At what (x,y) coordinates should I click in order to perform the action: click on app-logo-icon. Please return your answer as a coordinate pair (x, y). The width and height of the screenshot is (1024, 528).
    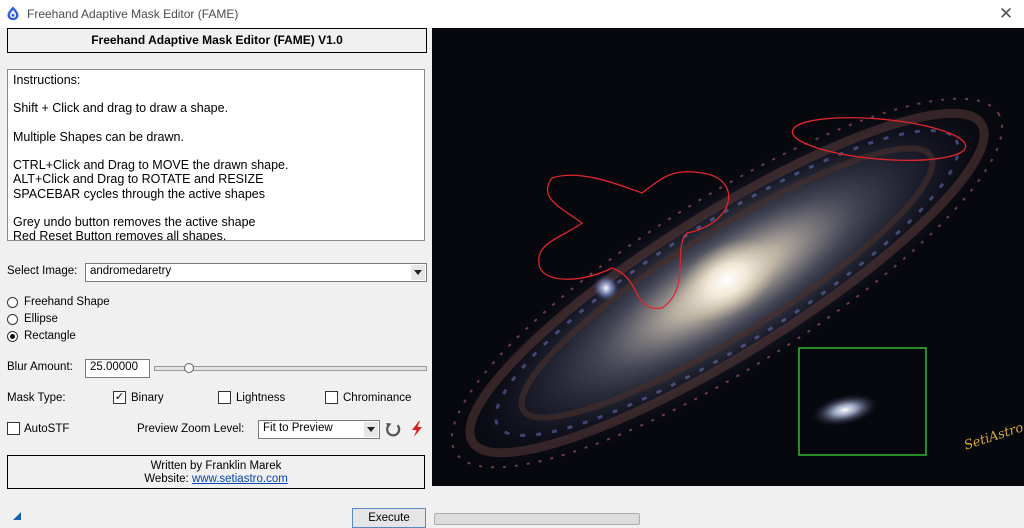
    Looking at the image, I should click on (13, 13).